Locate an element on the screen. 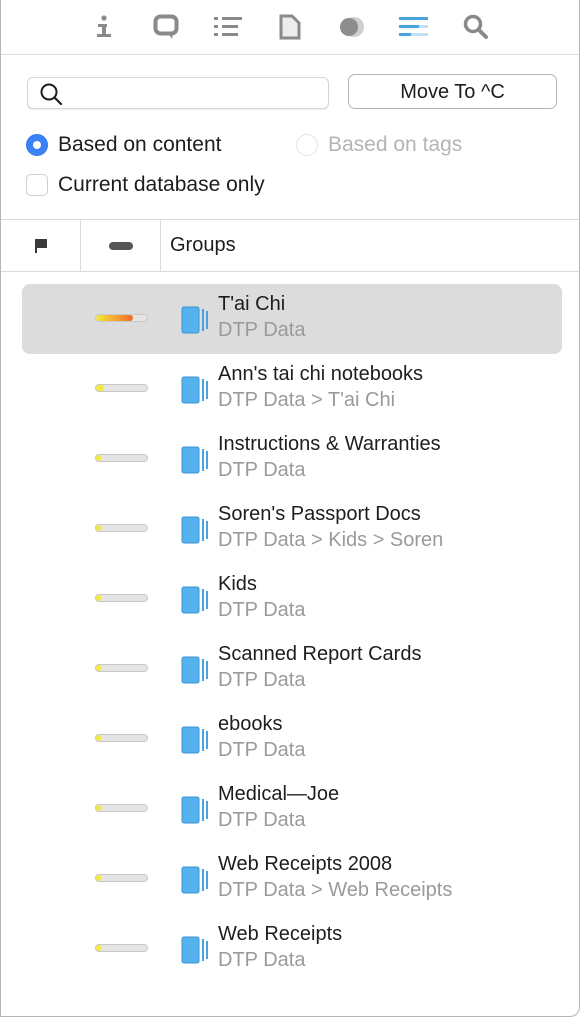  group-title: Kids is located at coordinates (237, 584).